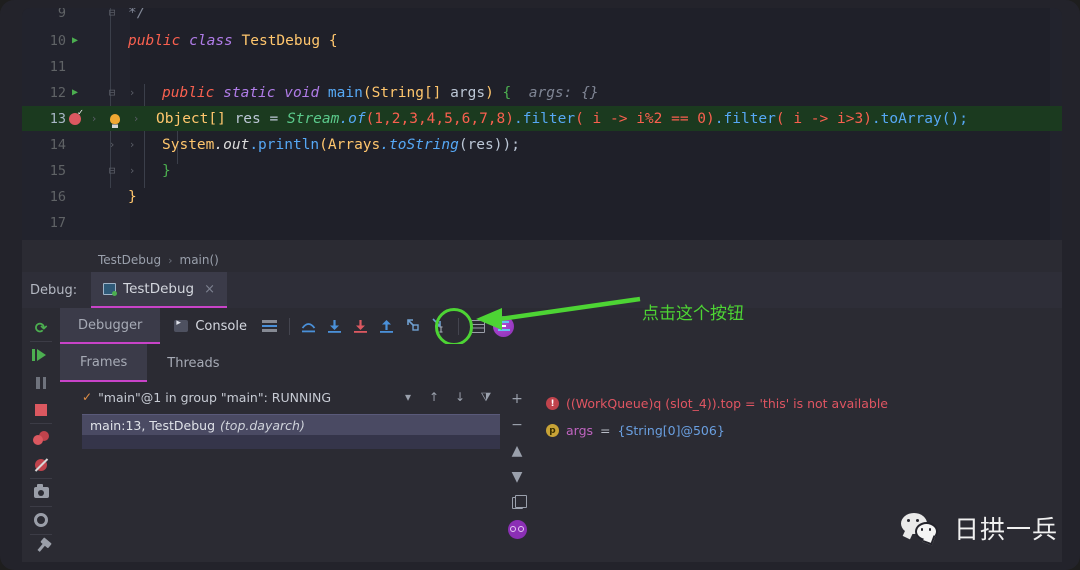 The height and width of the screenshot is (570, 1080). I want to click on stream-chain-icon, so click(504, 326).